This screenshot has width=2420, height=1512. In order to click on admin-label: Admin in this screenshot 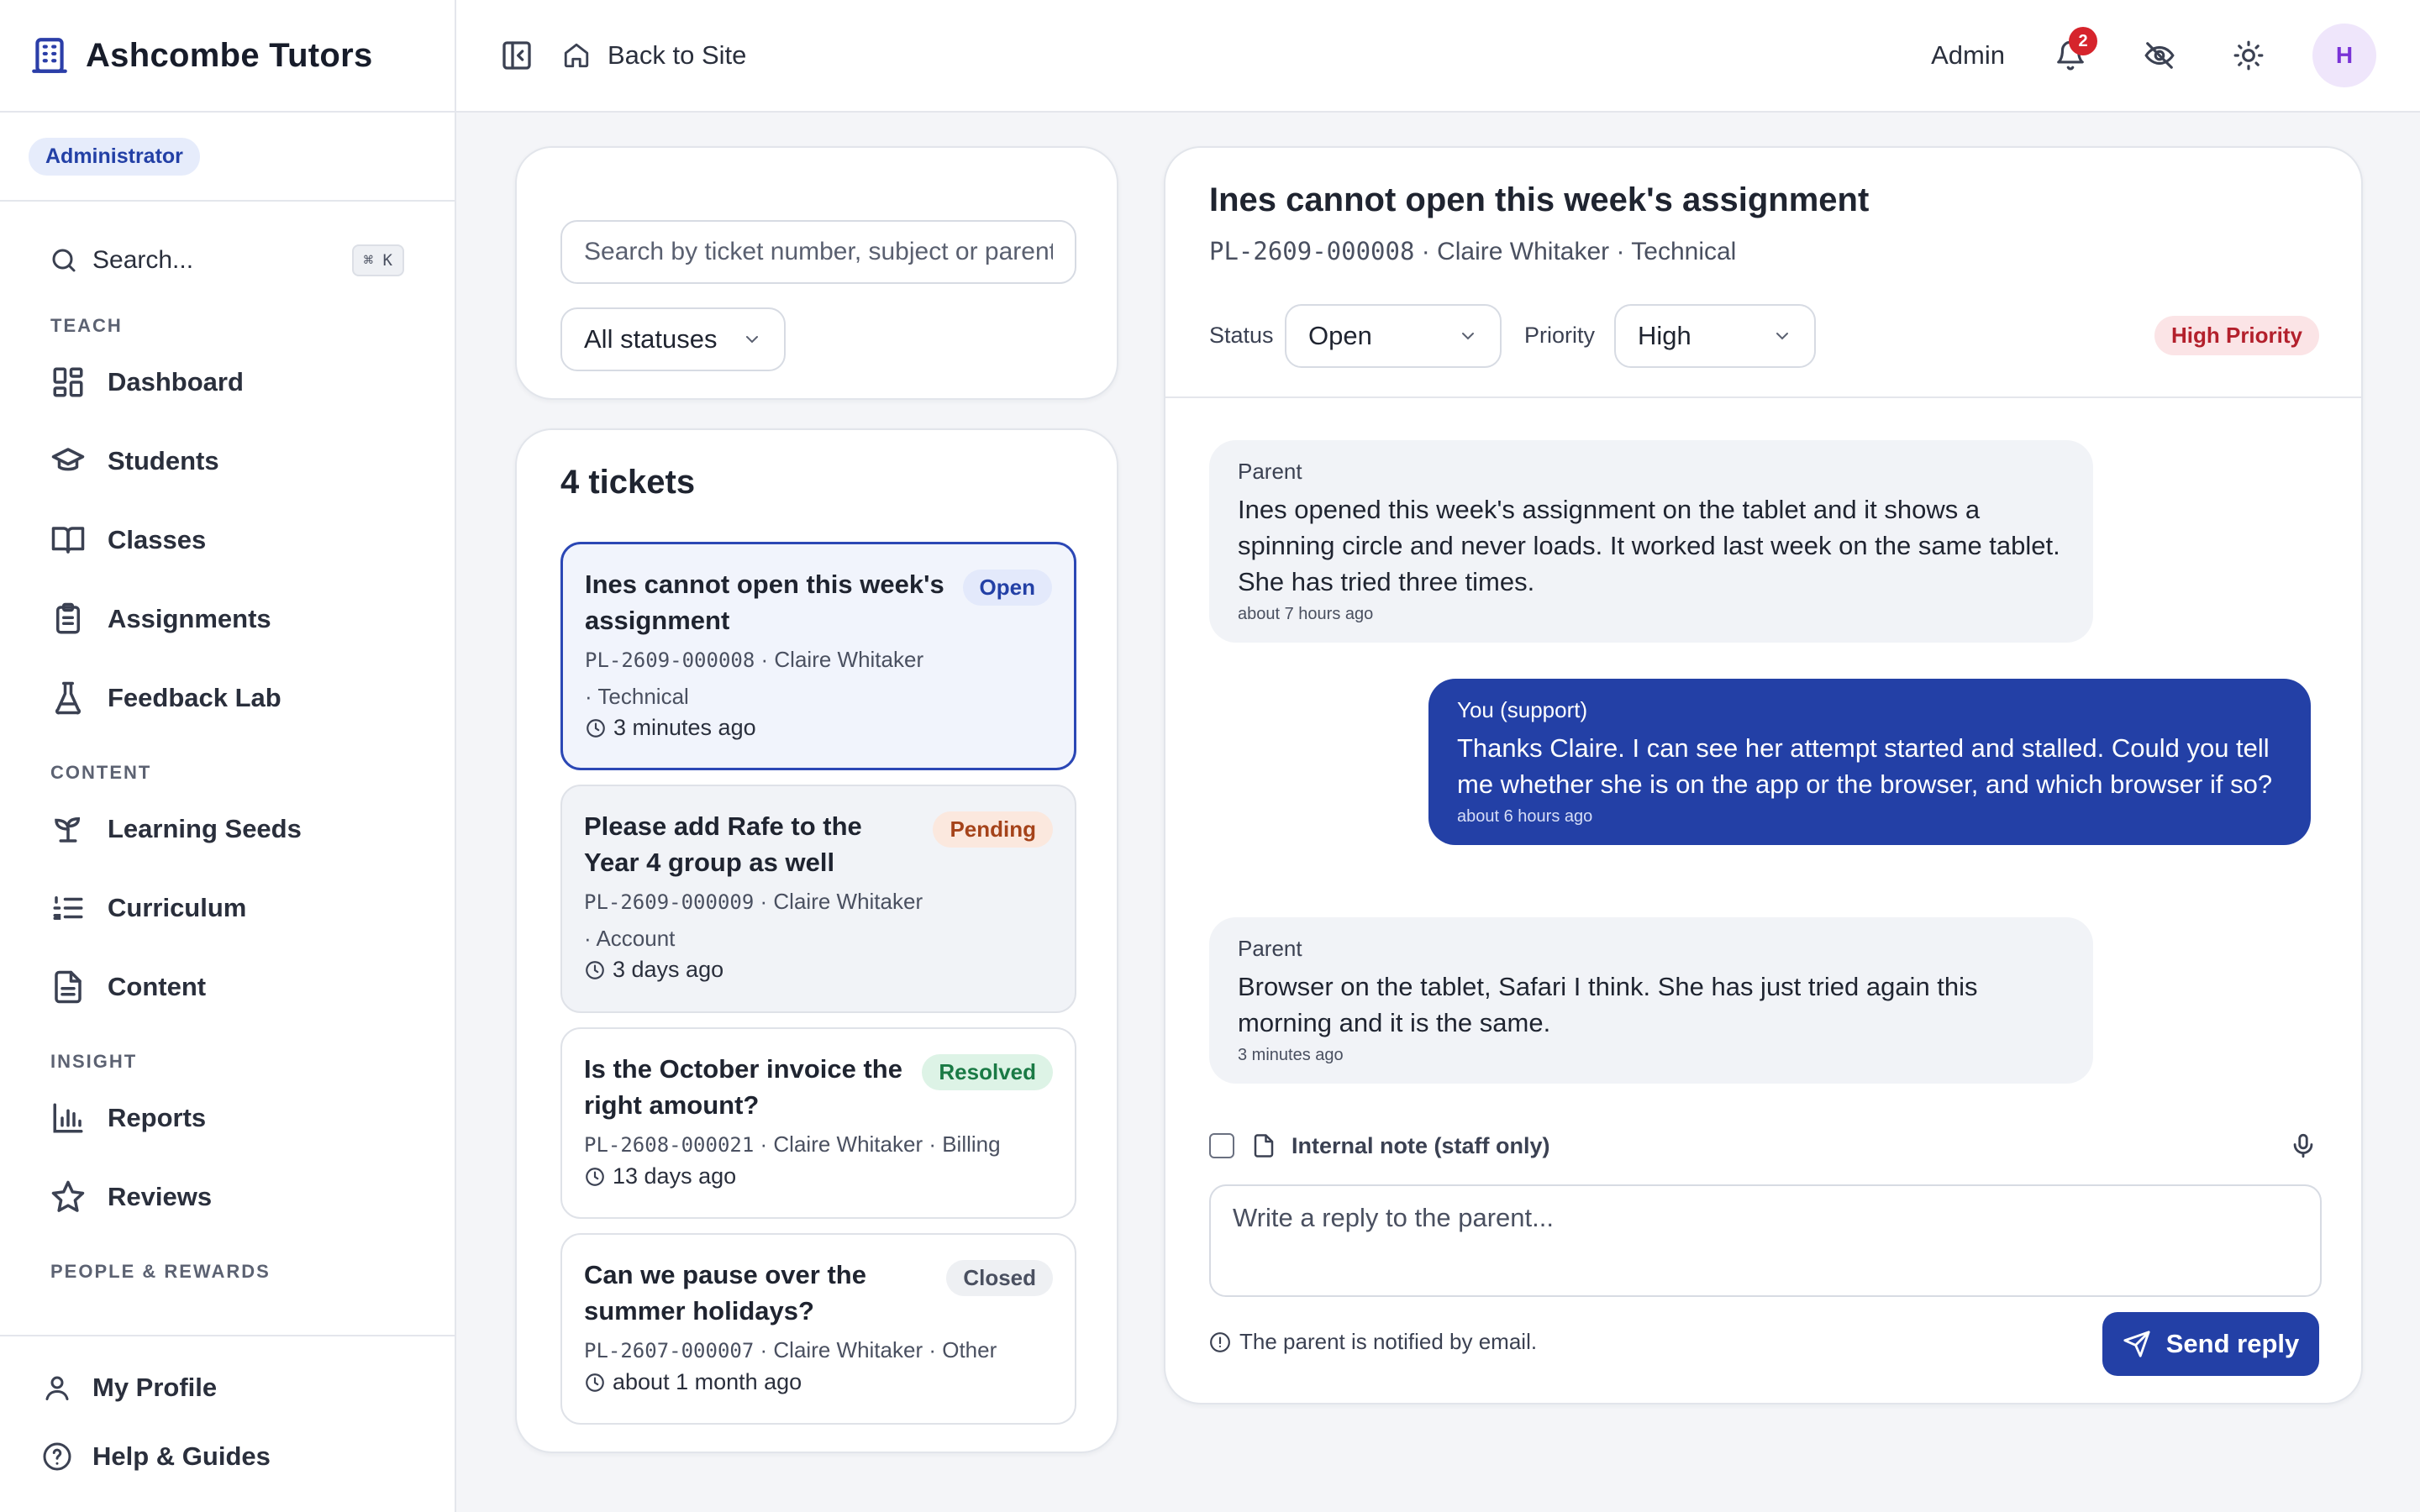, I will do `click(1968, 55)`.